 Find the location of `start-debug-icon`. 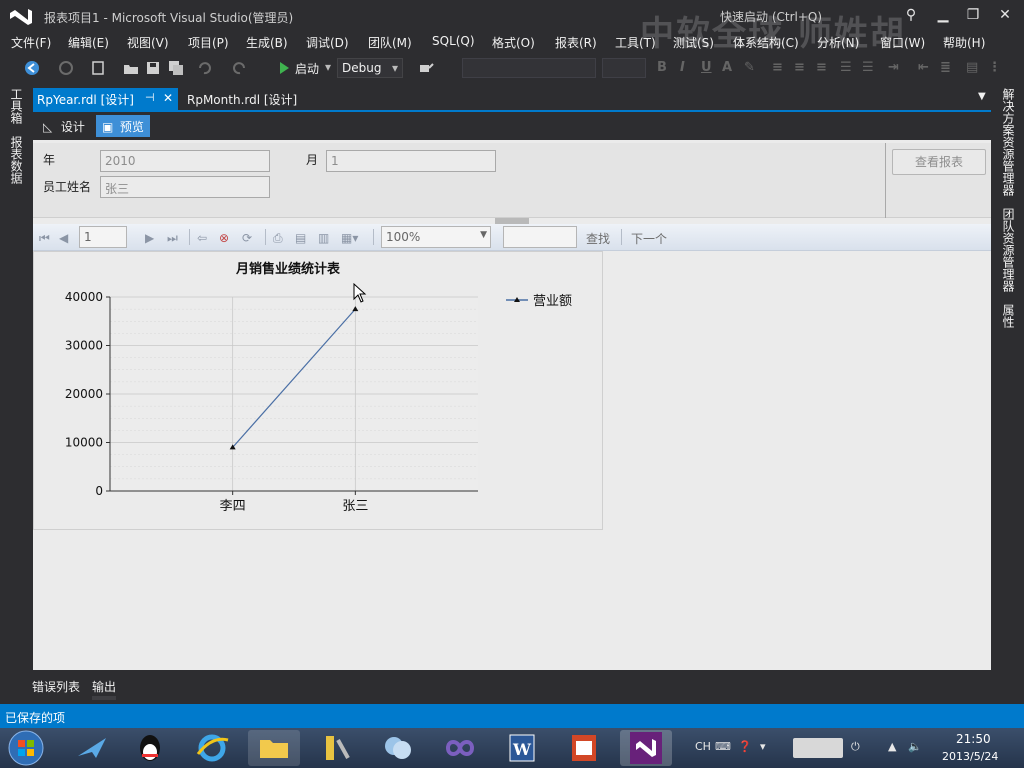

start-debug-icon is located at coordinates (284, 68).